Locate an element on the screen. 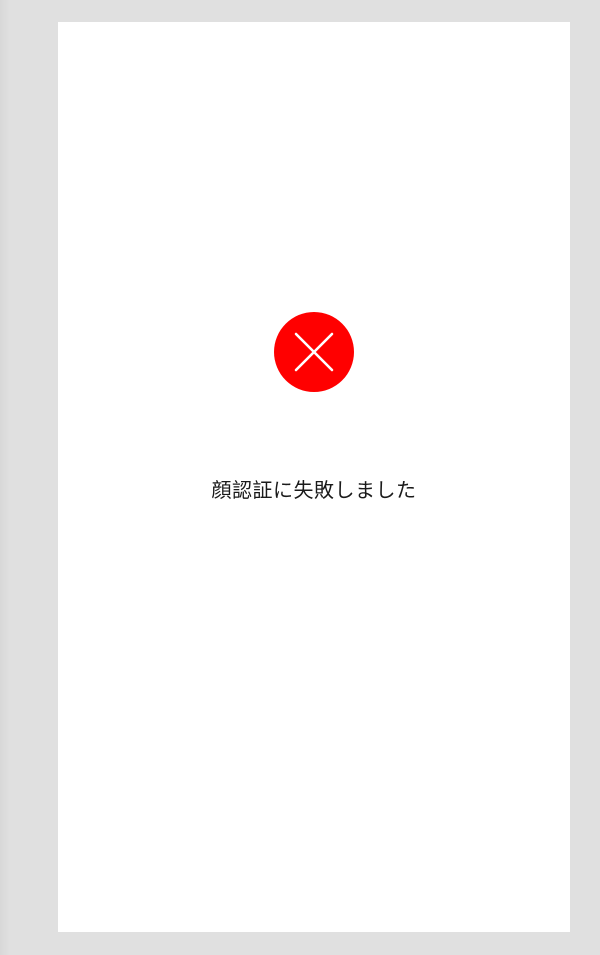 This screenshot has width=600, height=955. error-badge is located at coordinates (314, 352).